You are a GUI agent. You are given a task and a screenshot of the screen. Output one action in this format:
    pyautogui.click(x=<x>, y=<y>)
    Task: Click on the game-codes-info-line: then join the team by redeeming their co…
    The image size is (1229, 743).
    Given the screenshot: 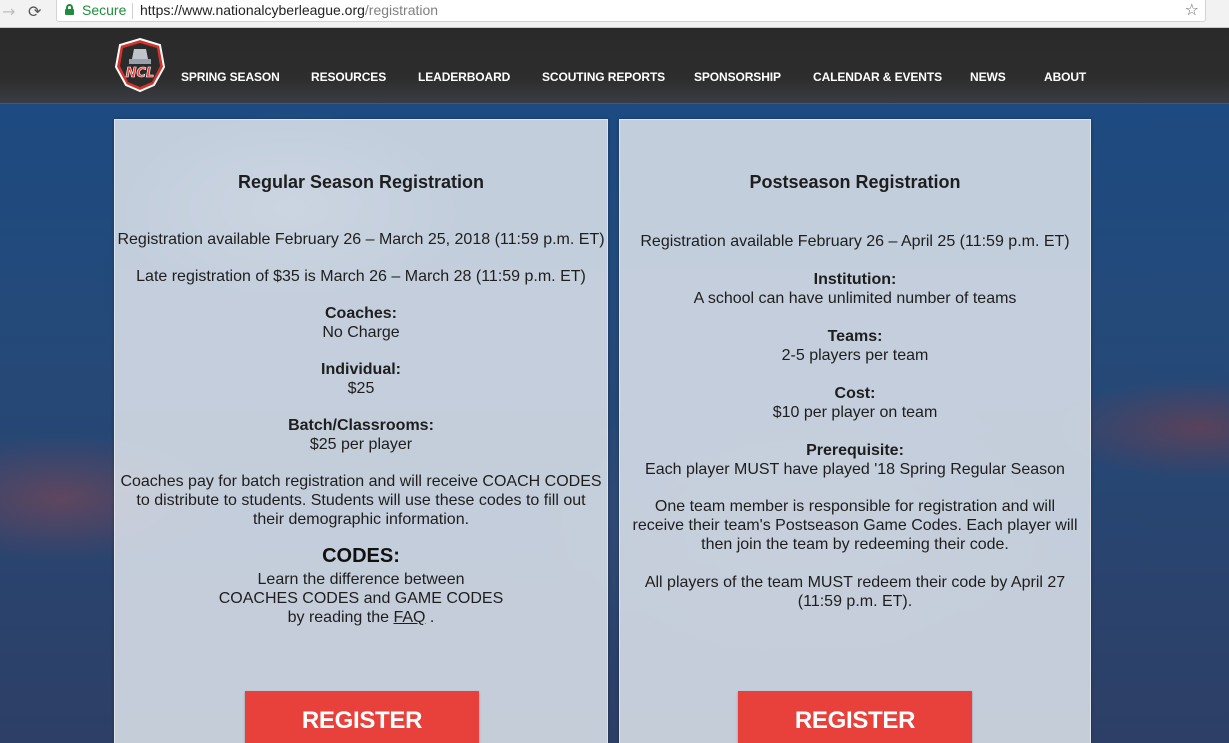 What is the action you would take?
    pyautogui.click(x=855, y=544)
    